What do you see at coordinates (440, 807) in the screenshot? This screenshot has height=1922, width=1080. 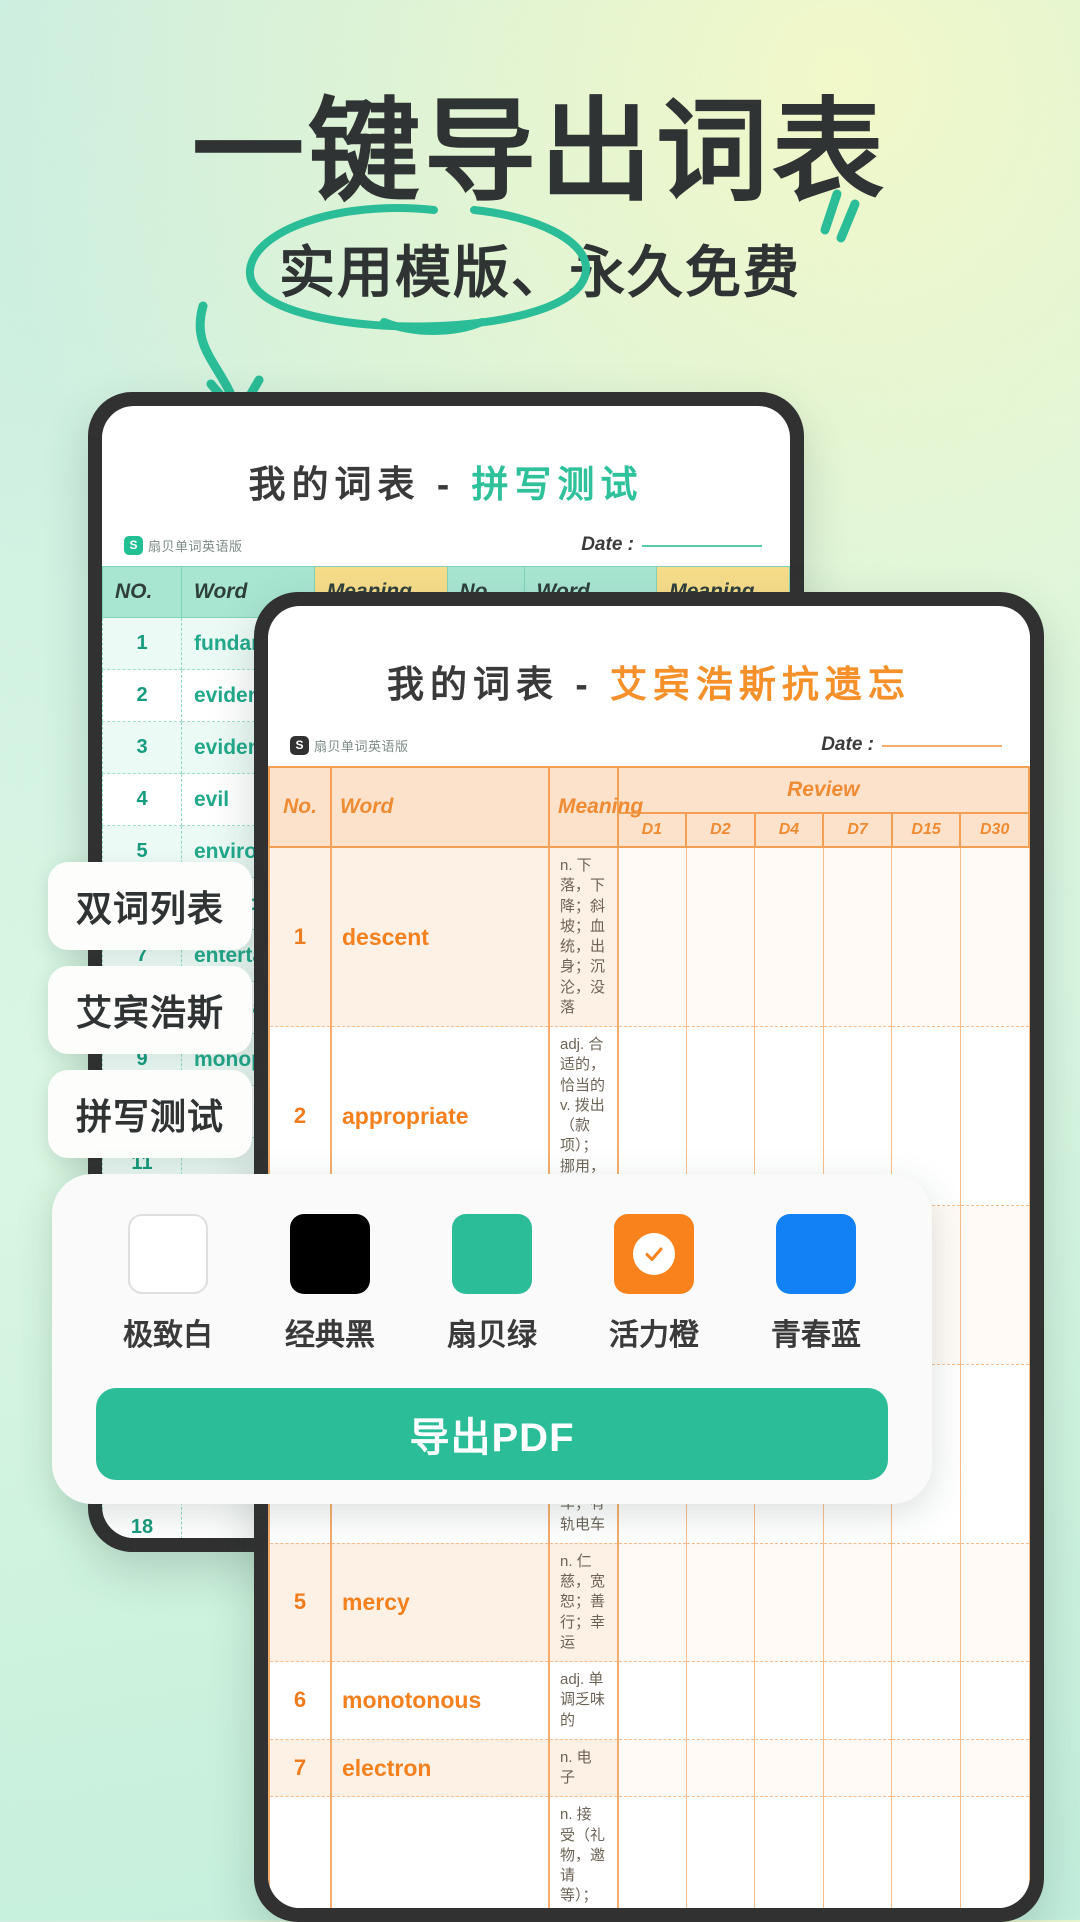 I see `col-word: Word` at bounding box center [440, 807].